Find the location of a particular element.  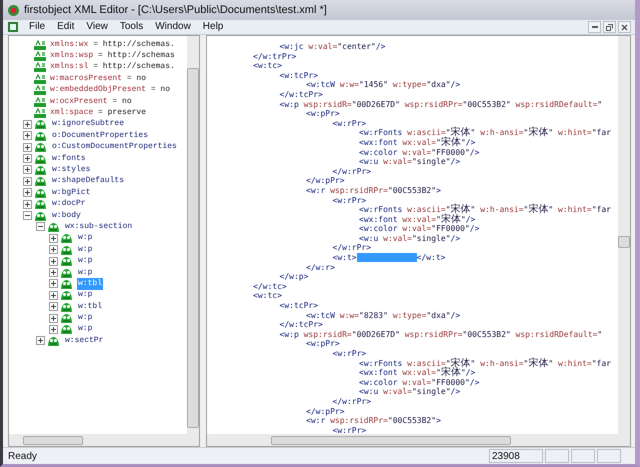

menu-item: File is located at coordinates (37, 27).